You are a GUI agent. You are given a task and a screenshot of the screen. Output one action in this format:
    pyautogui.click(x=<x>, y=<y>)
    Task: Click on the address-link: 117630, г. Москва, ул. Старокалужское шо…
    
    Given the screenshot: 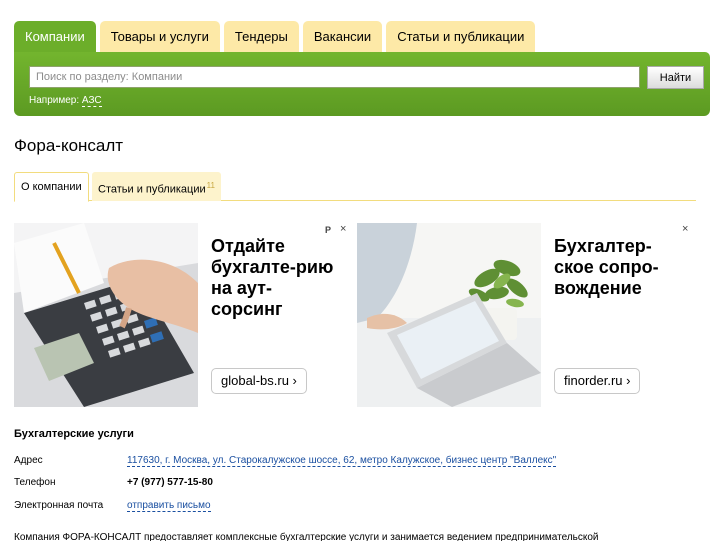 What is the action you would take?
    pyautogui.click(x=342, y=461)
    